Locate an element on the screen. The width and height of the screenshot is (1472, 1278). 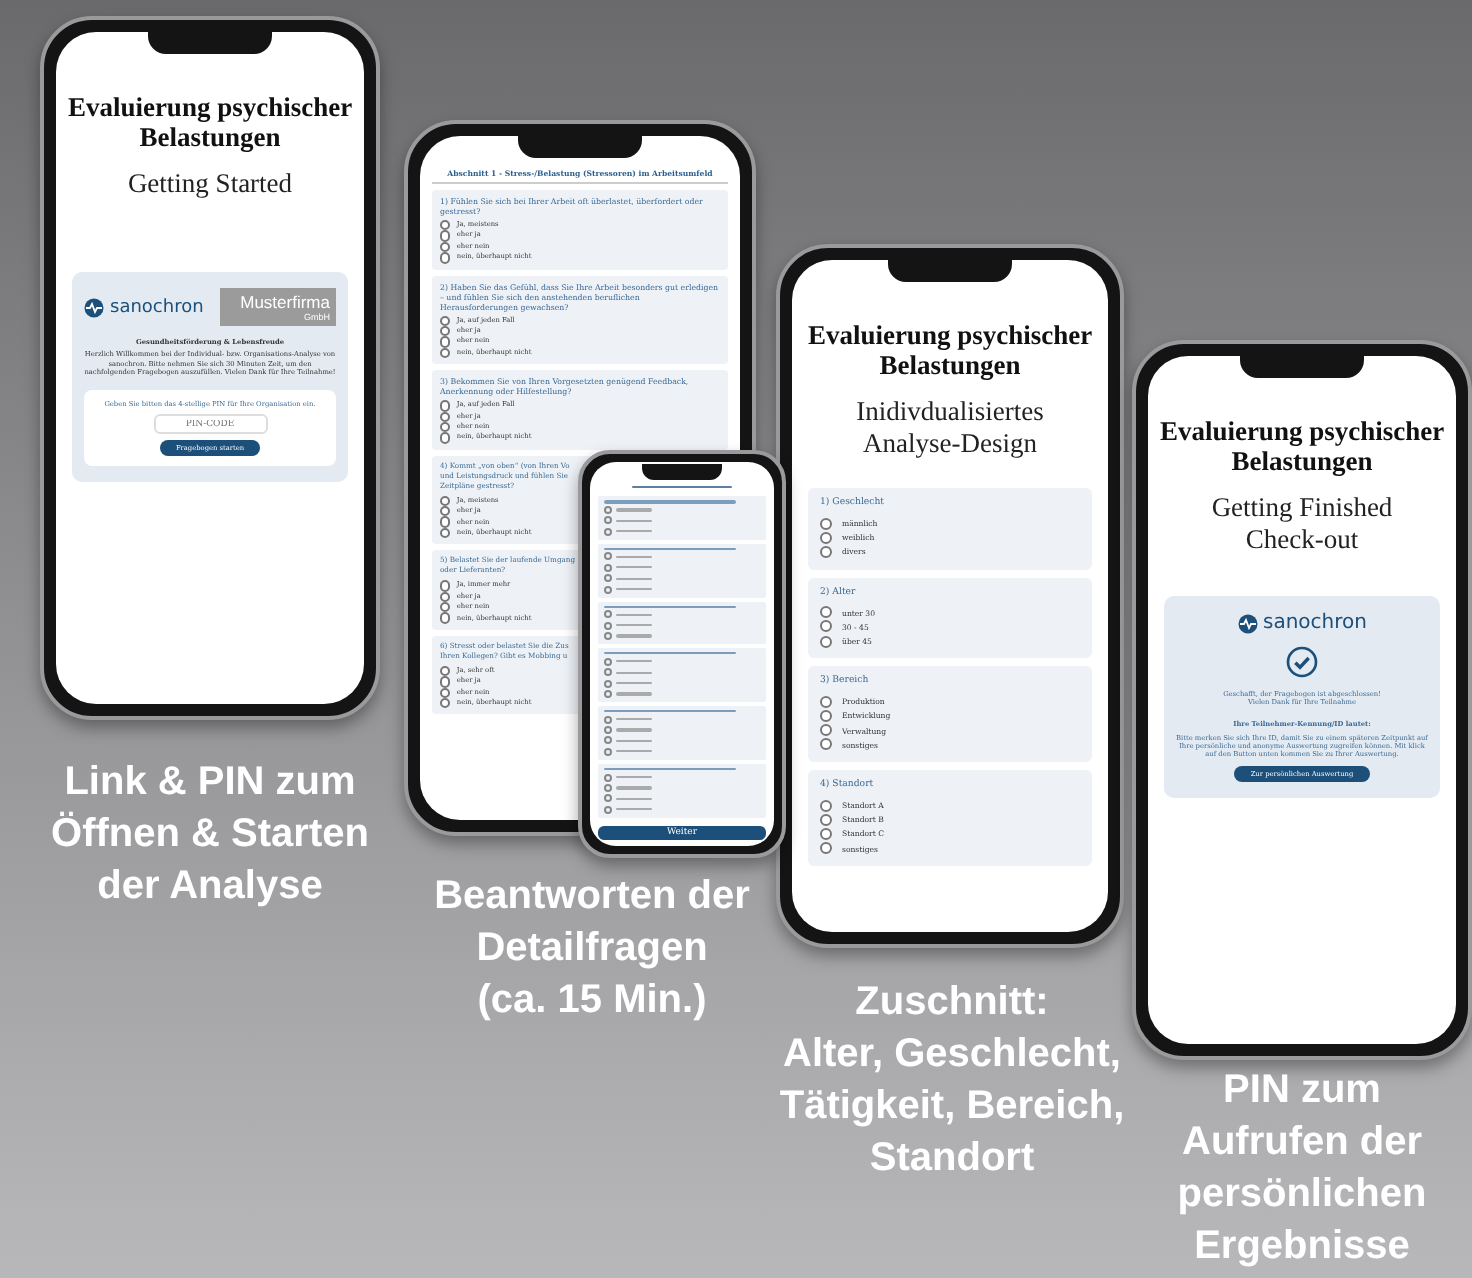
step-caption: PIN zum Aufrufen der persönlichen Ergebnisse is located at coordinates (1302, 1169).